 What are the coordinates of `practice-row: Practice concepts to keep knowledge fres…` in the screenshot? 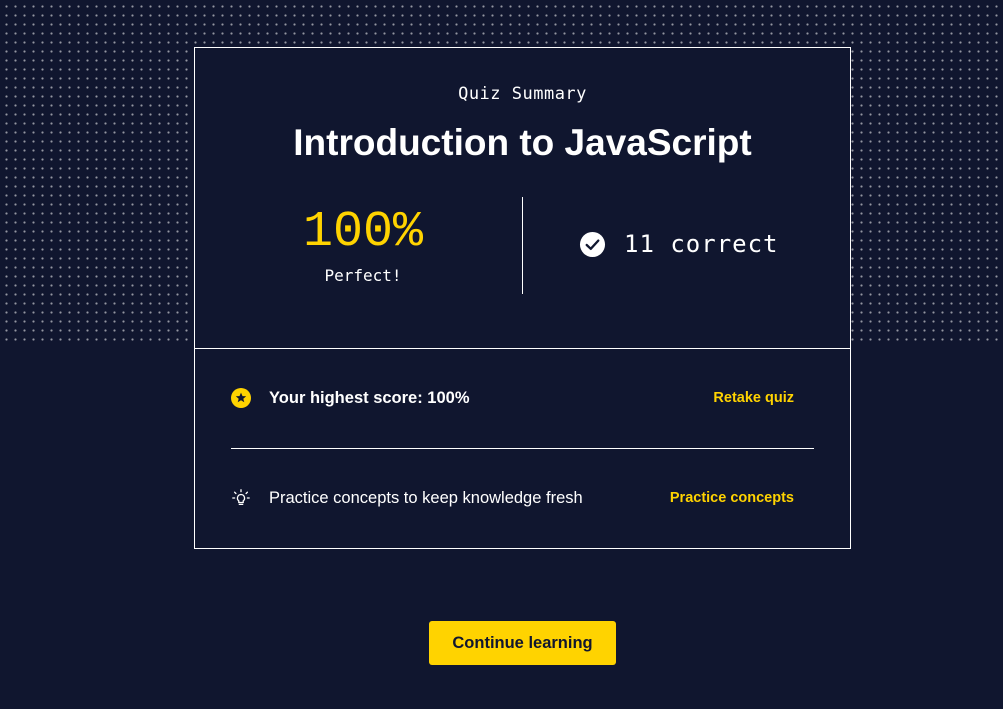 It's located at (522, 498).